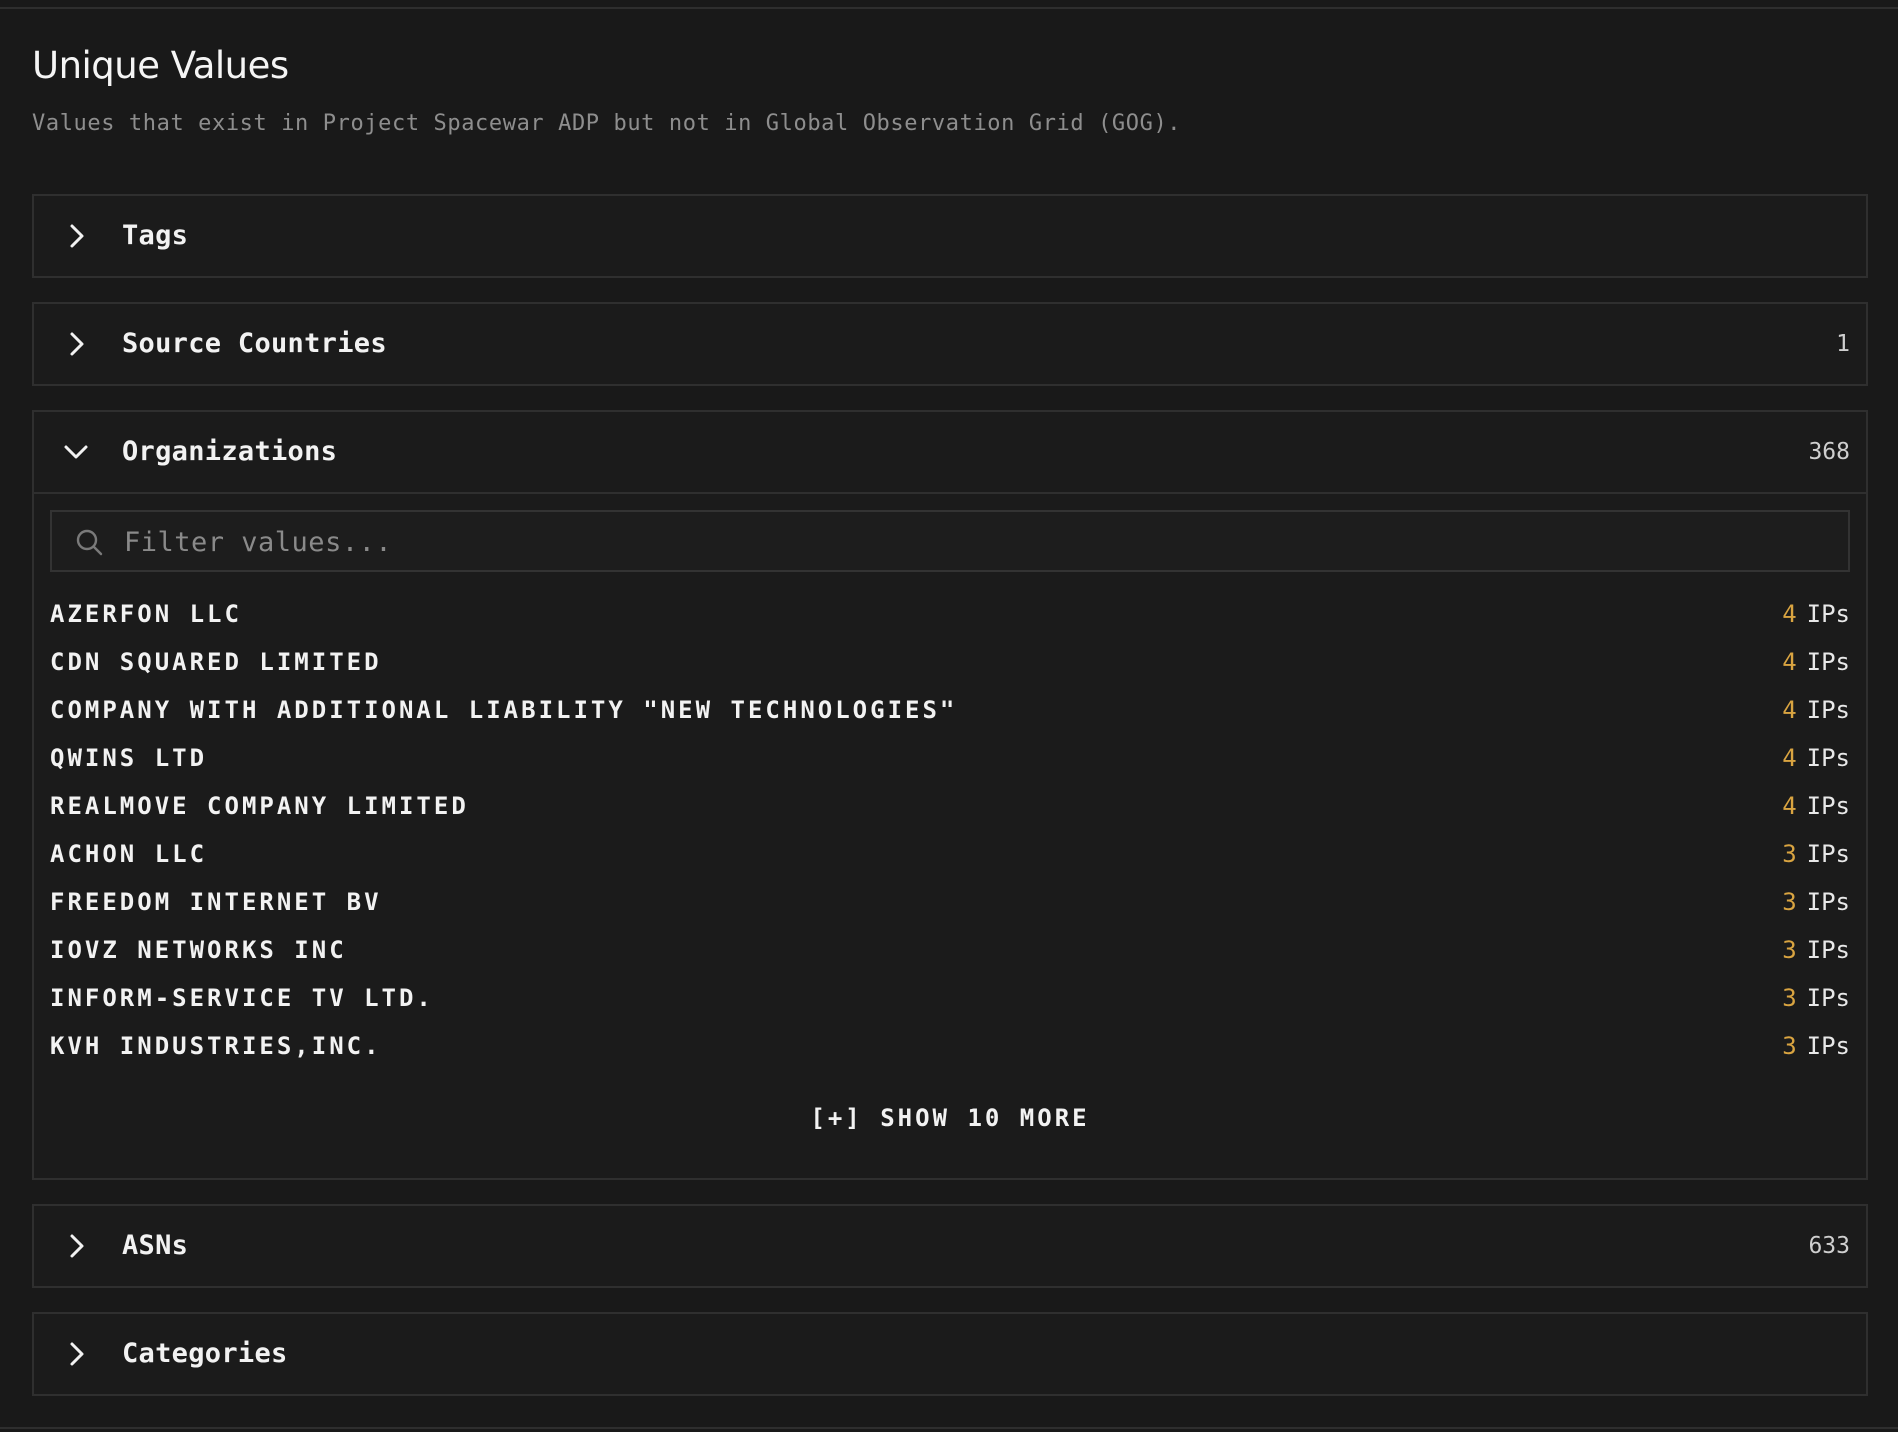 This screenshot has height=1432, width=1898. Describe the element at coordinates (949, 4) in the screenshot. I see `top-divider` at that location.